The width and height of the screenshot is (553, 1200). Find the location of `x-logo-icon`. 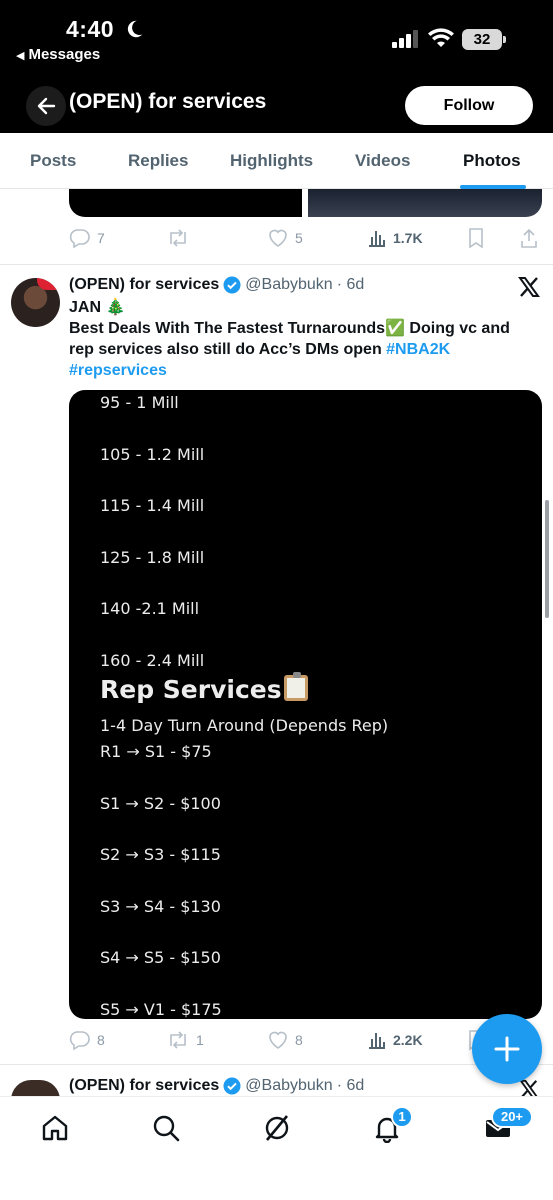

x-logo-icon is located at coordinates (529, 287).